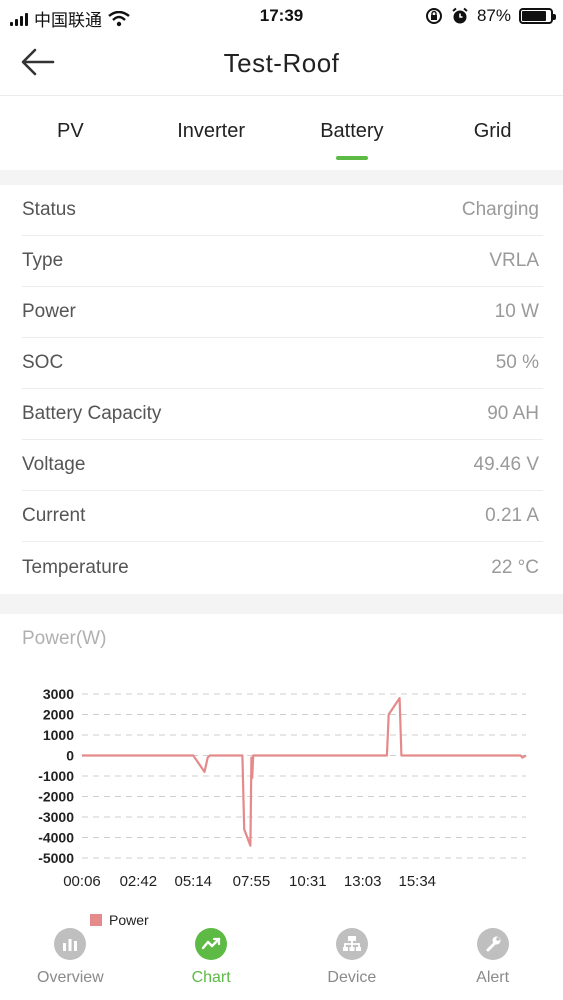  What do you see at coordinates (363, 881) in the screenshot?
I see `x-tick-label: 13:03` at bounding box center [363, 881].